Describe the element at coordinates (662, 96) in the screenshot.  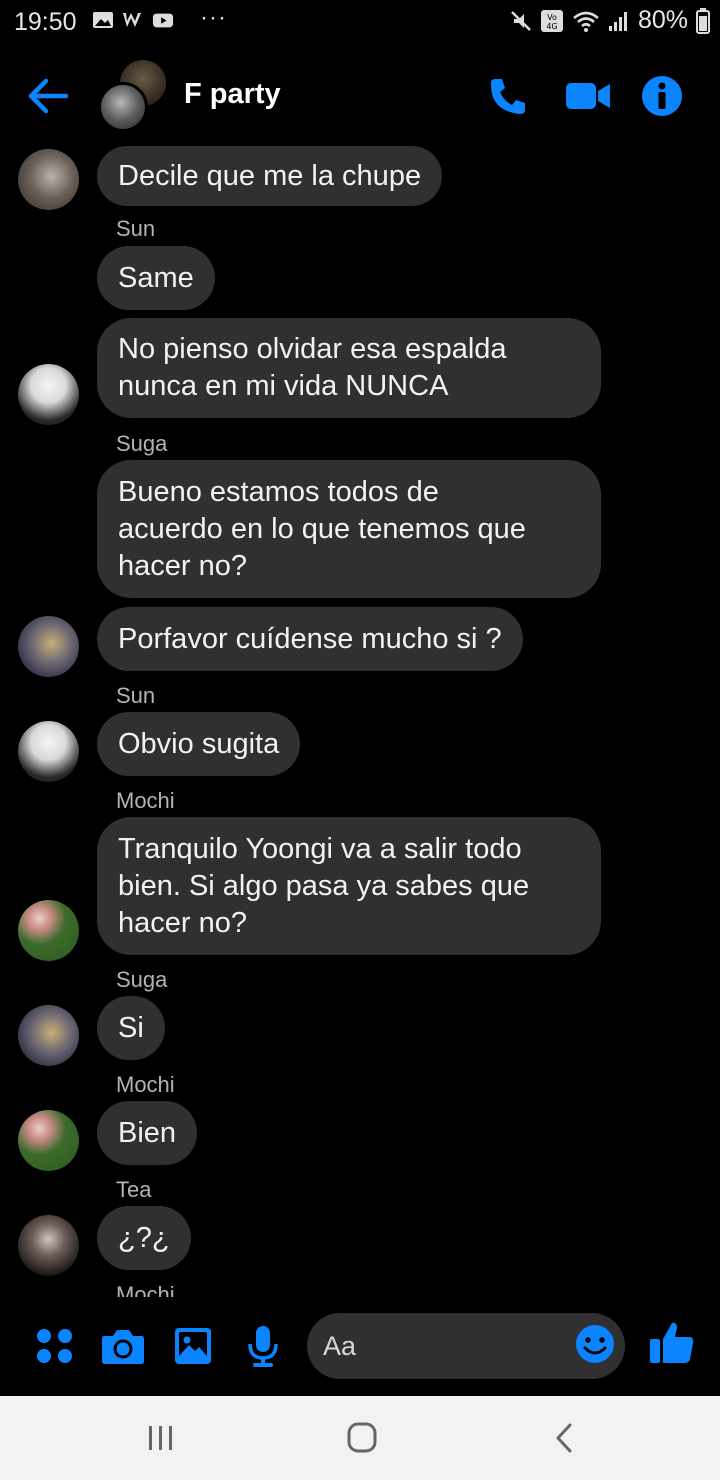
I see `info-icon` at that location.